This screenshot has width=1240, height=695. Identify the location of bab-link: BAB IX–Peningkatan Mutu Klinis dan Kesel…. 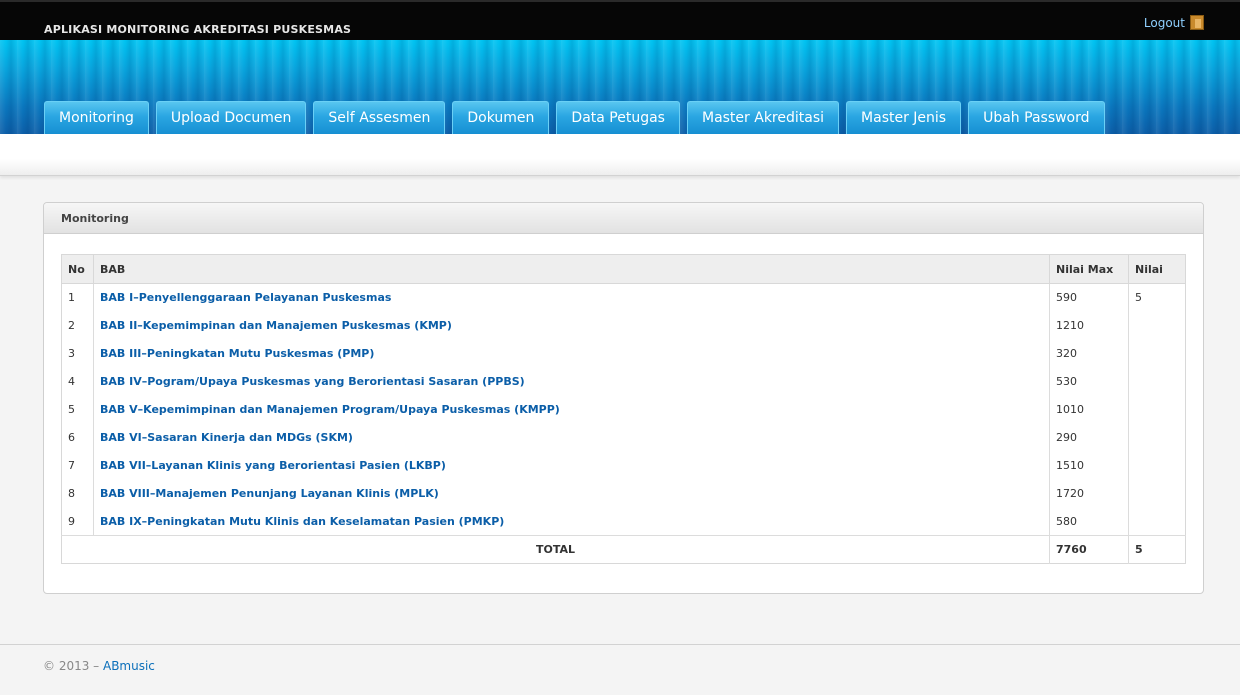
(302, 521).